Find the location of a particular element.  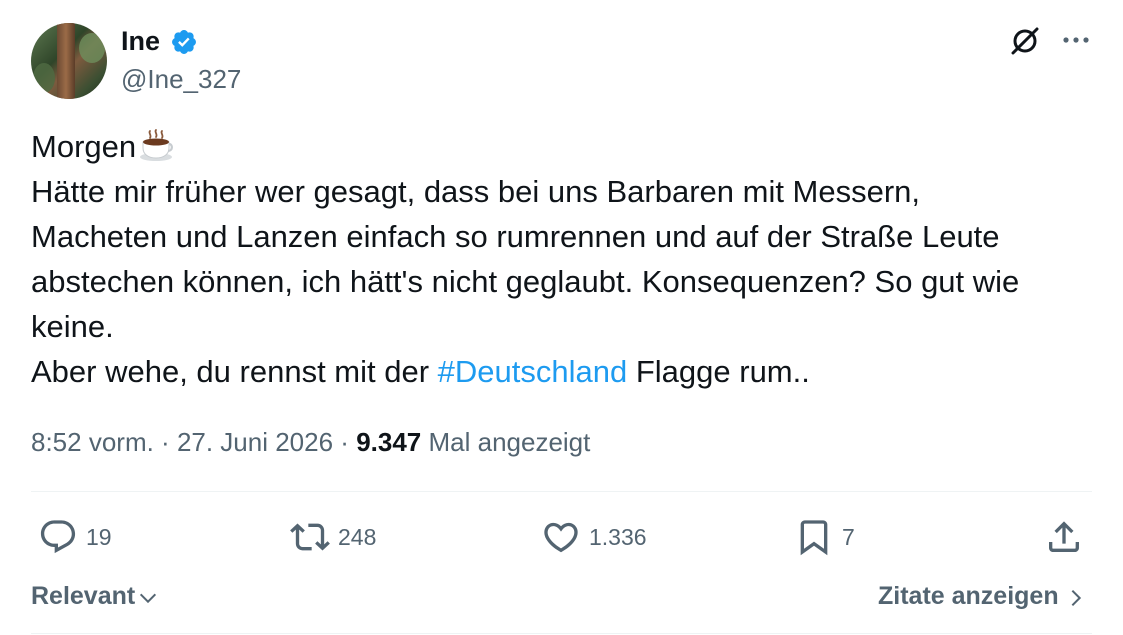

sort-replies-dropdown: Relevant is located at coordinates (95, 596).